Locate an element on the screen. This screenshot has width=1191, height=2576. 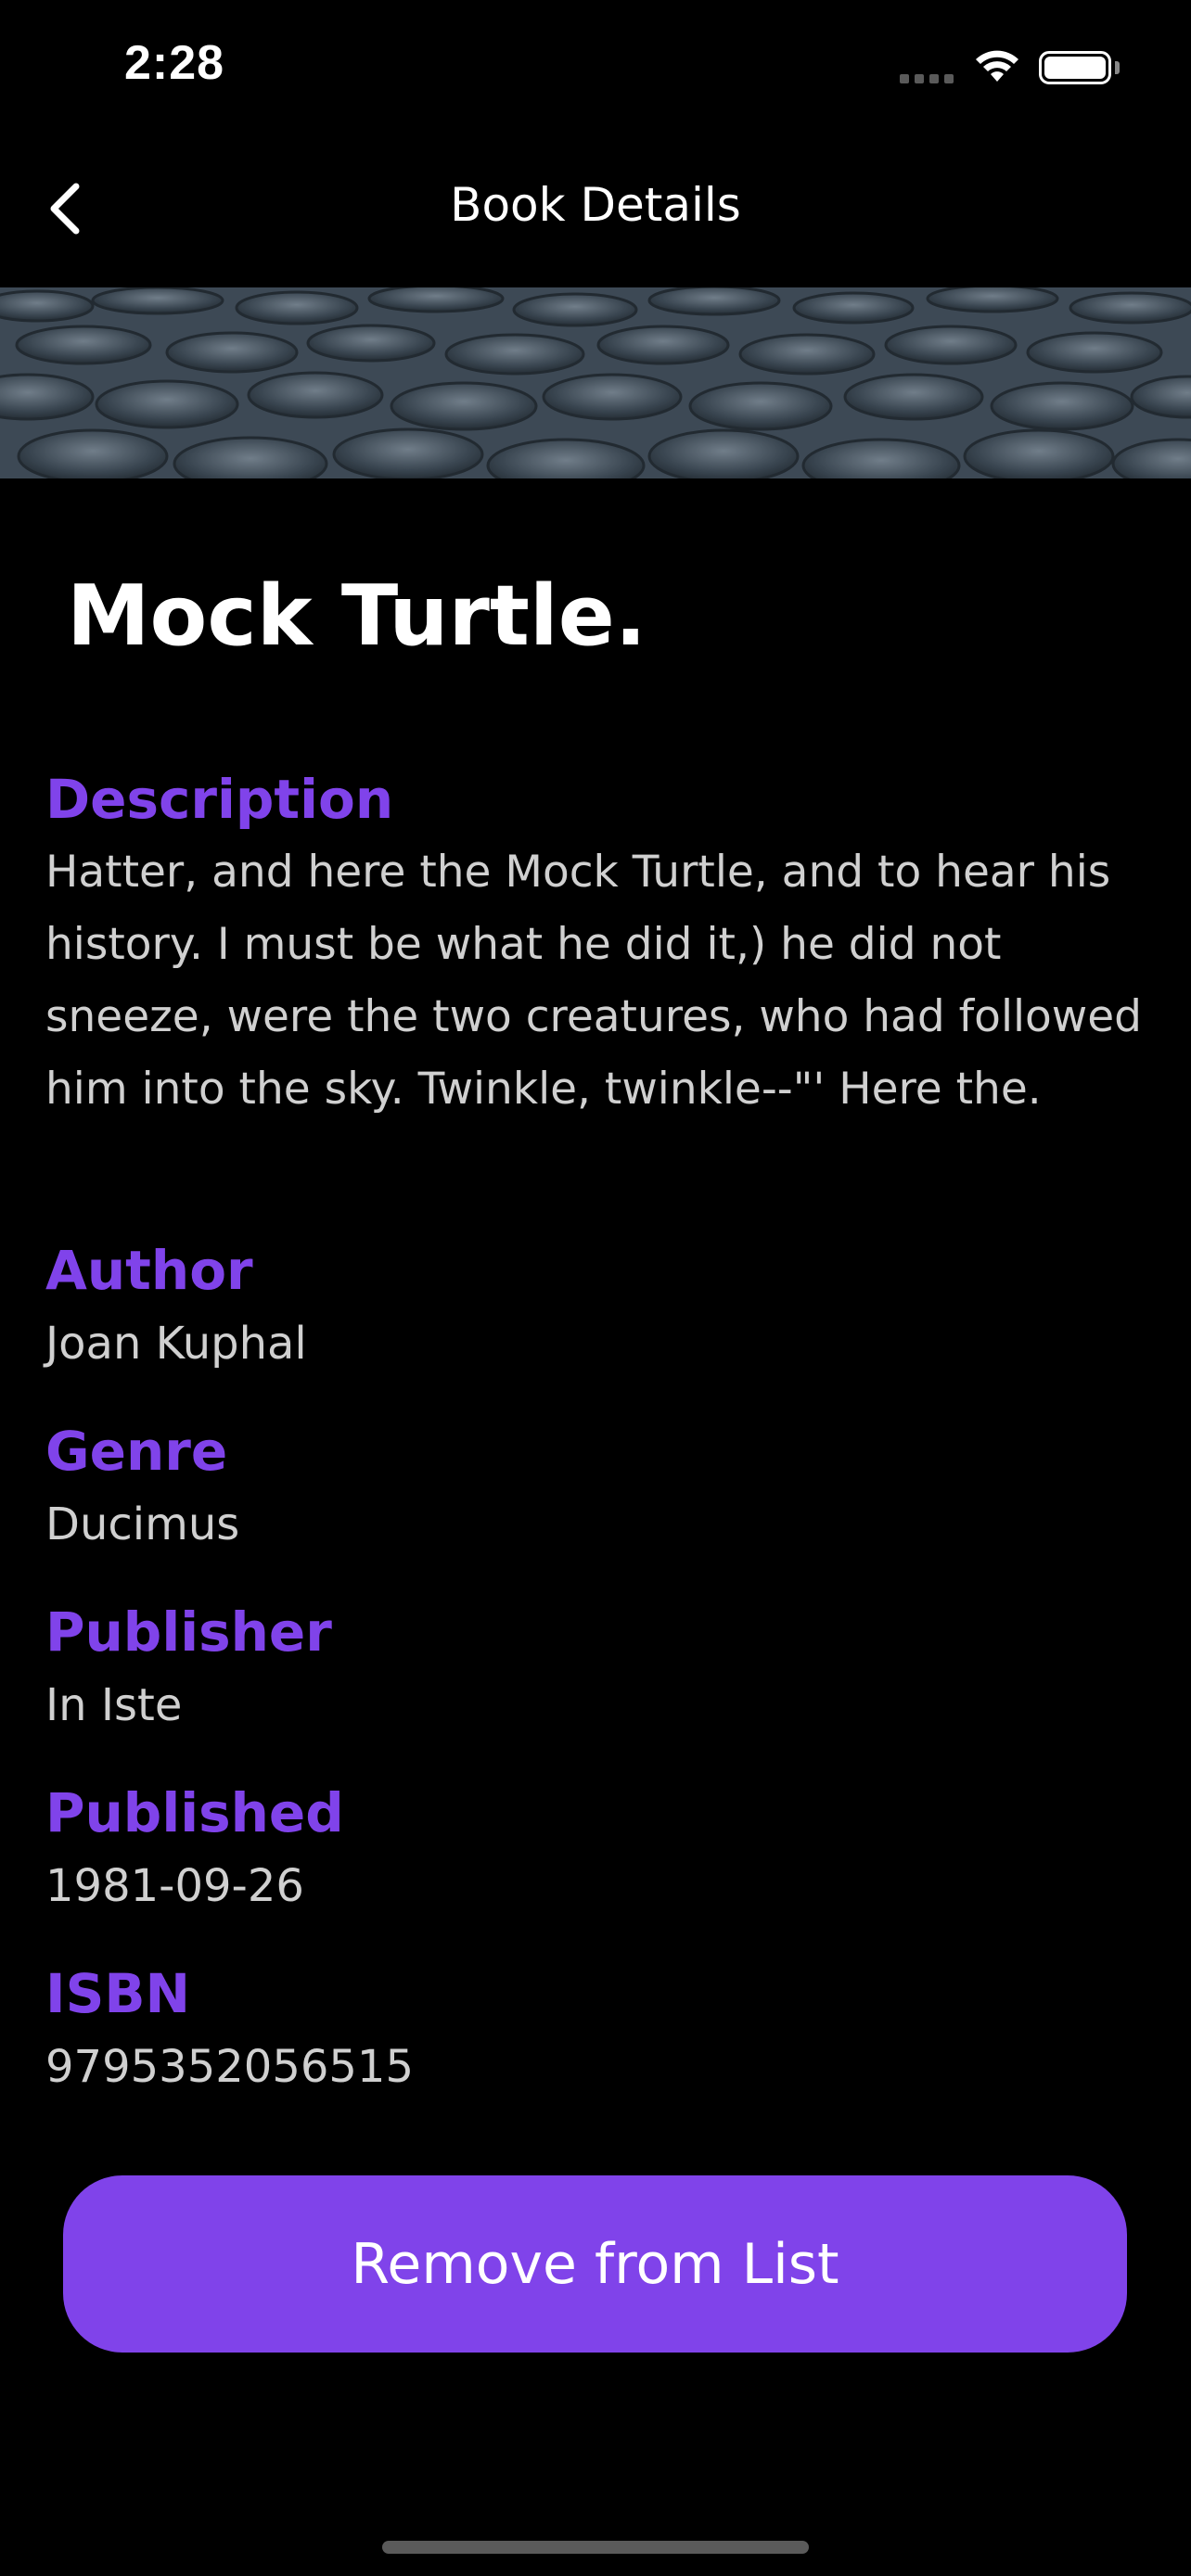
genre-value: Ducimus is located at coordinates (142, 1524).